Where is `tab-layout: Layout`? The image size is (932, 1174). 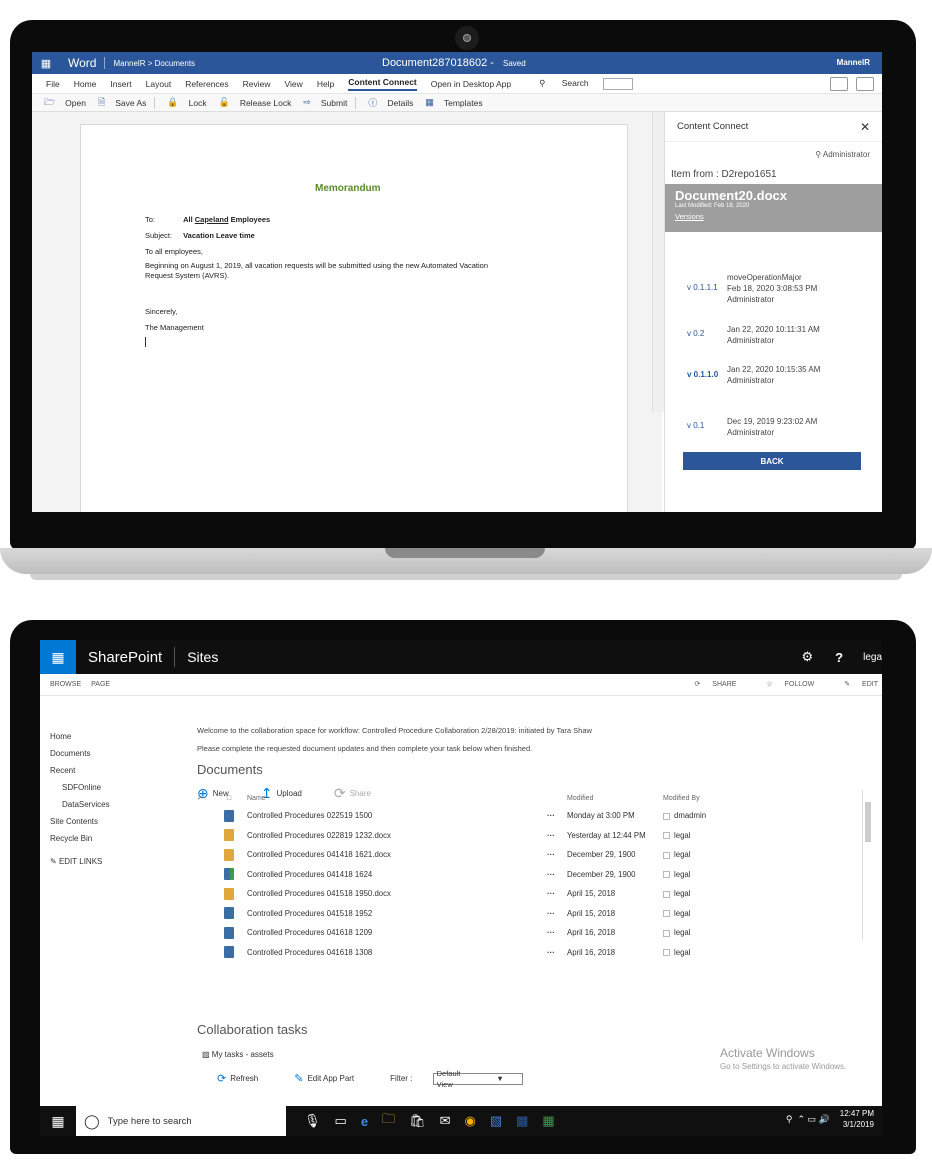
tab-layout: Layout is located at coordinates (159, 84).